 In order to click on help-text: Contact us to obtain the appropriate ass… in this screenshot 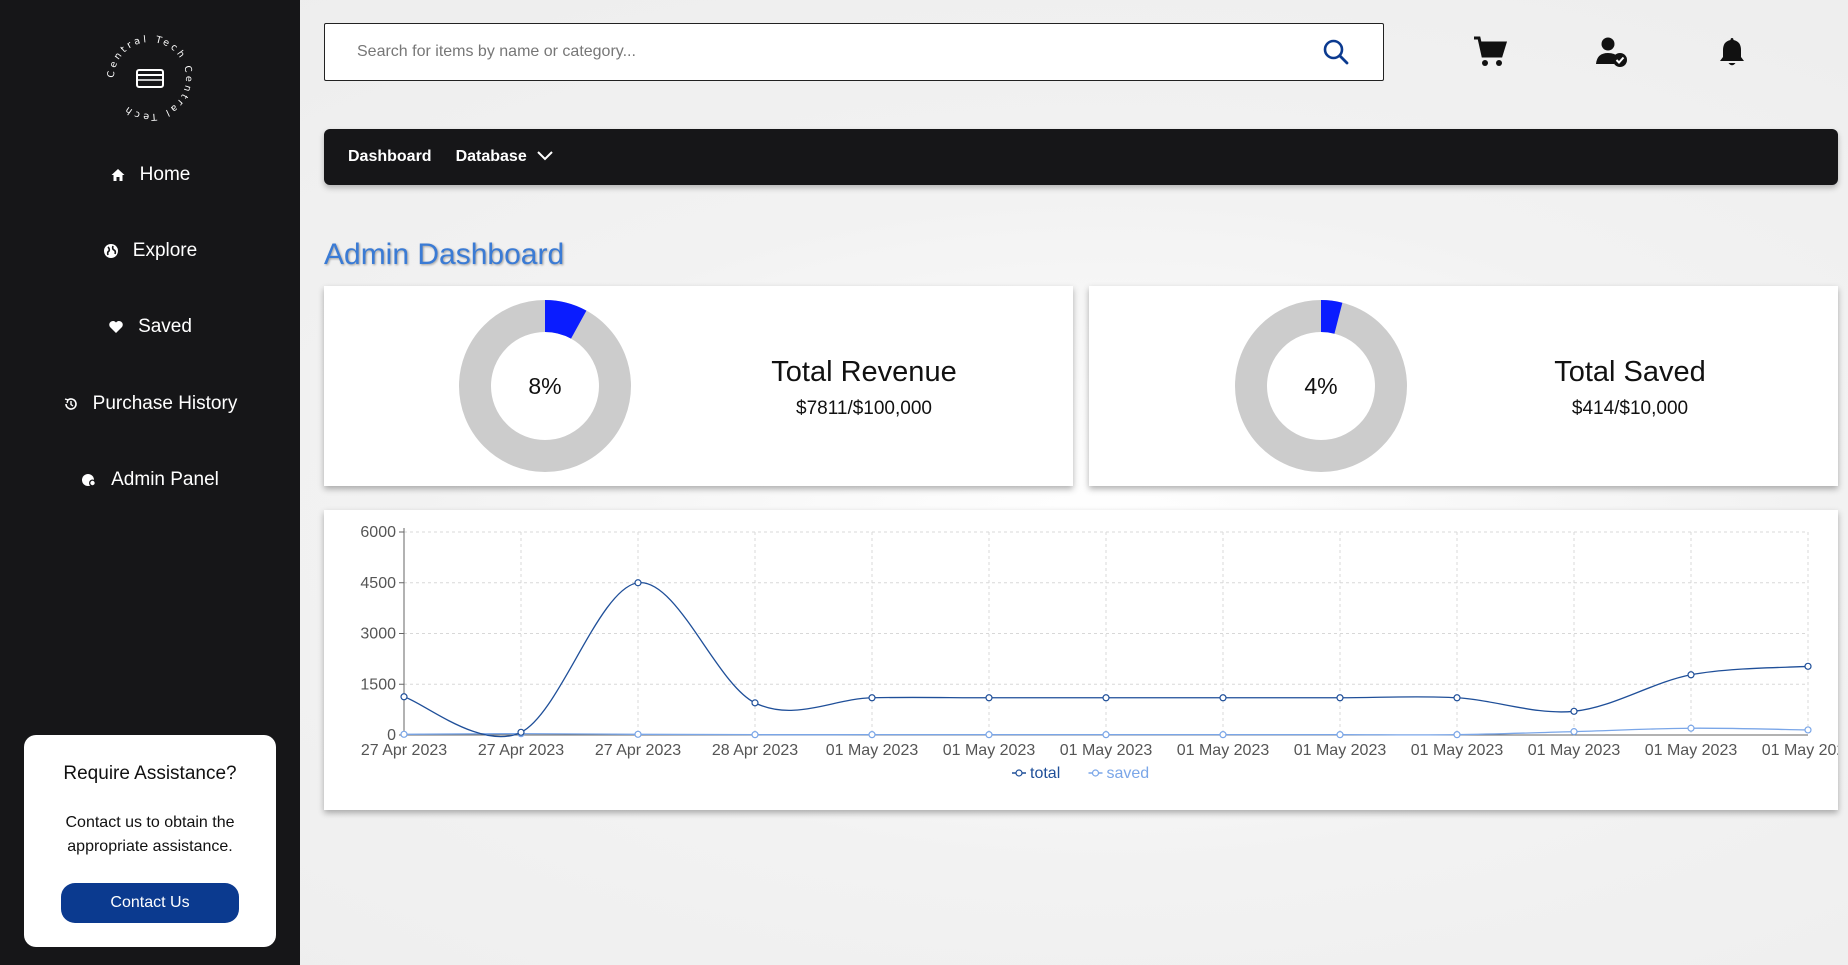, I will do `click(150, 834)`.